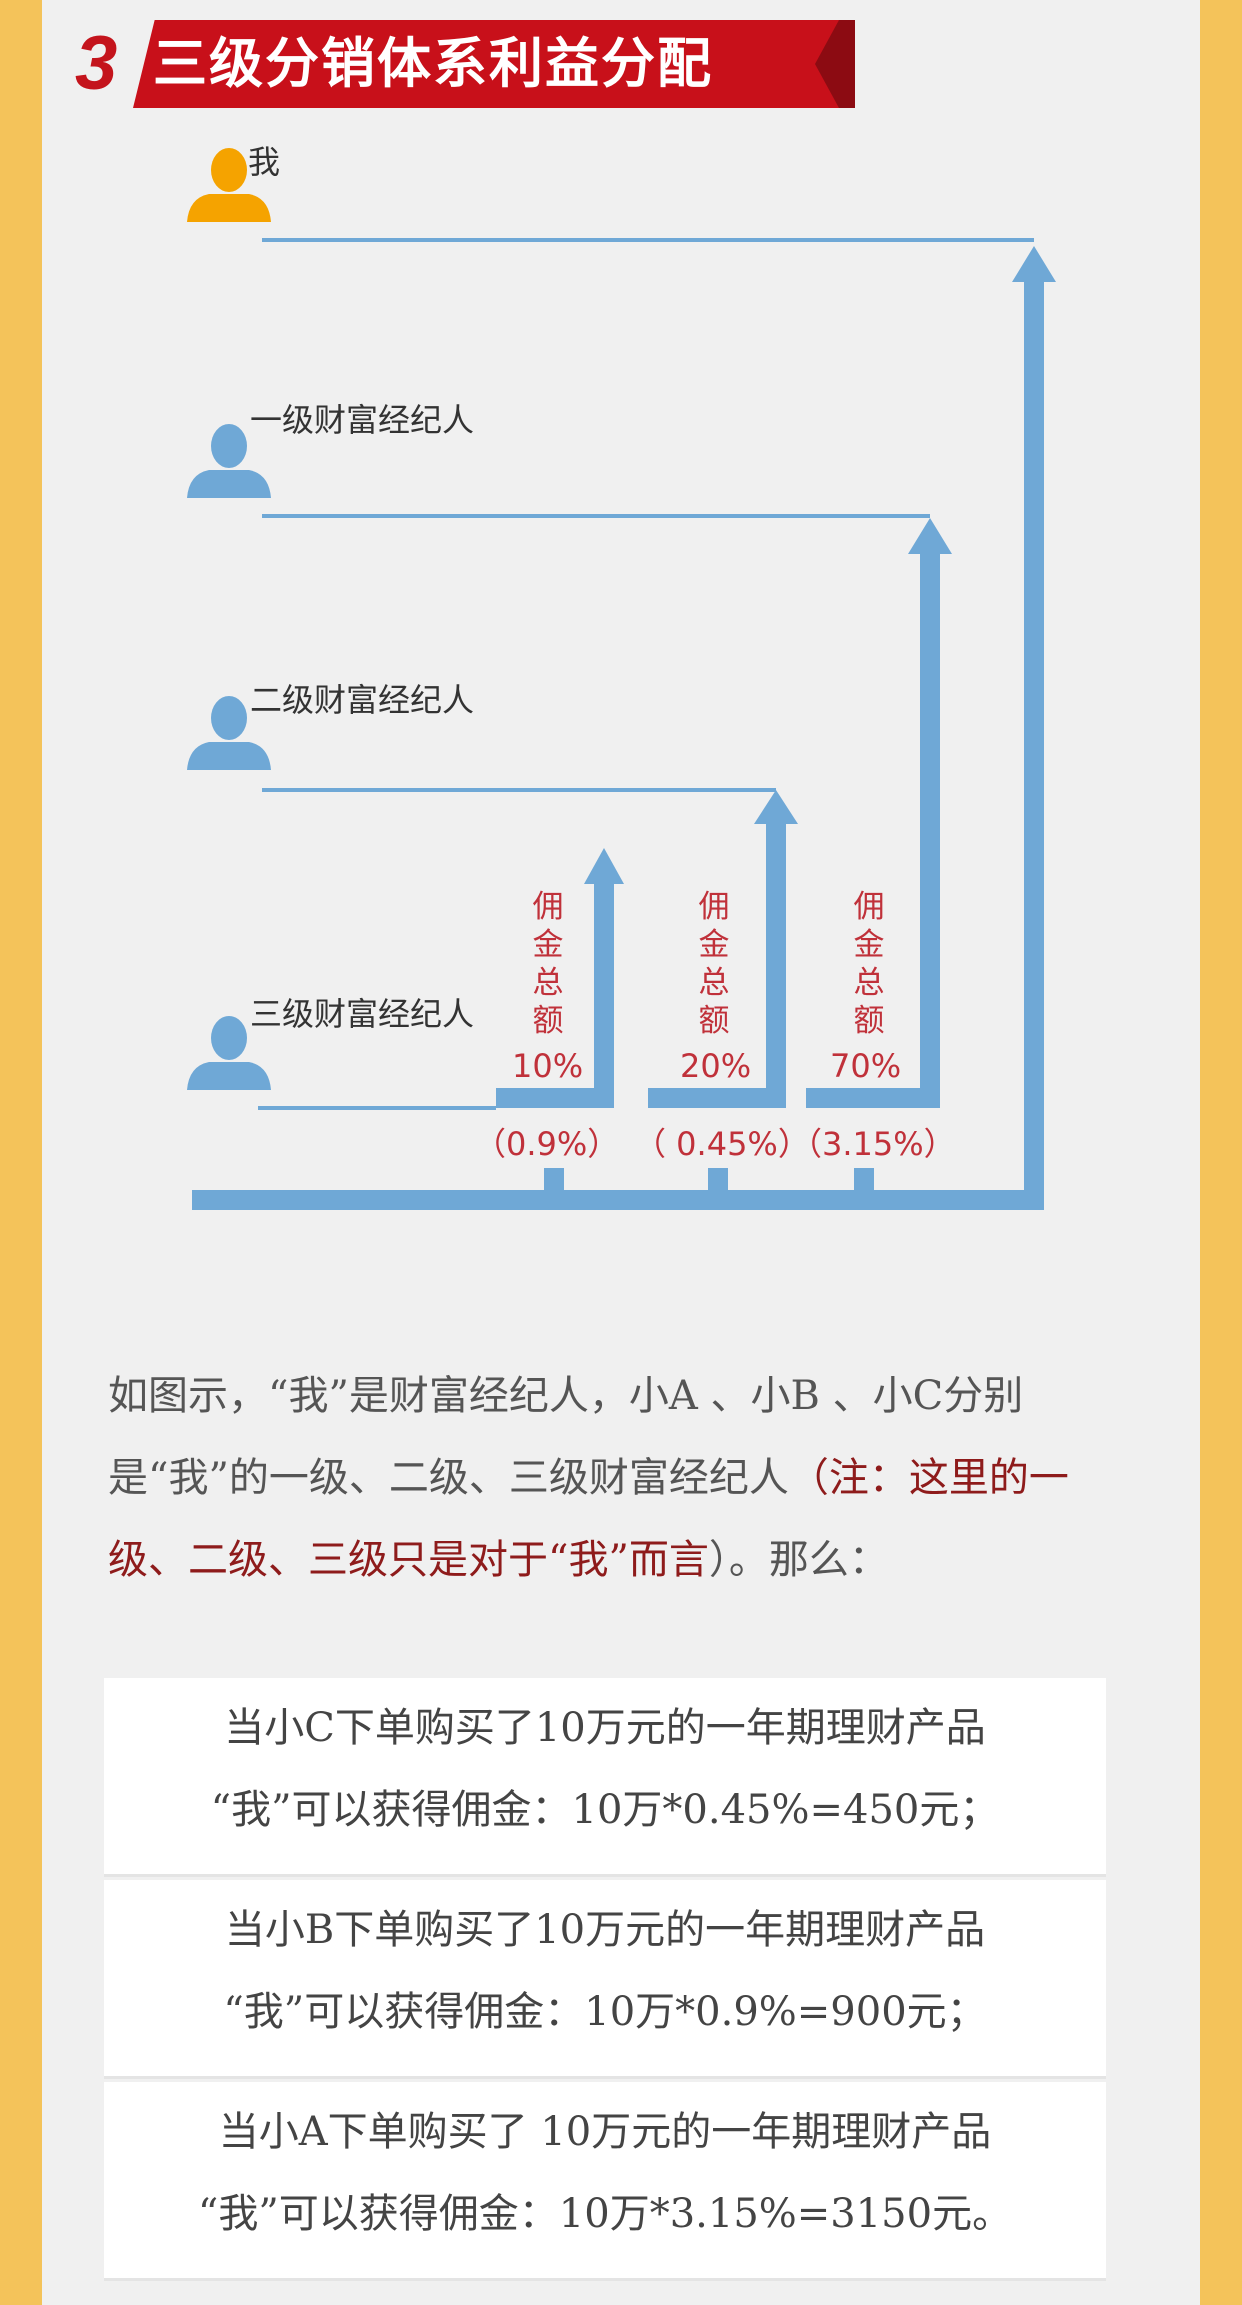  I want to click on level1-label: 一级财富经纪人, so click(362, 420).